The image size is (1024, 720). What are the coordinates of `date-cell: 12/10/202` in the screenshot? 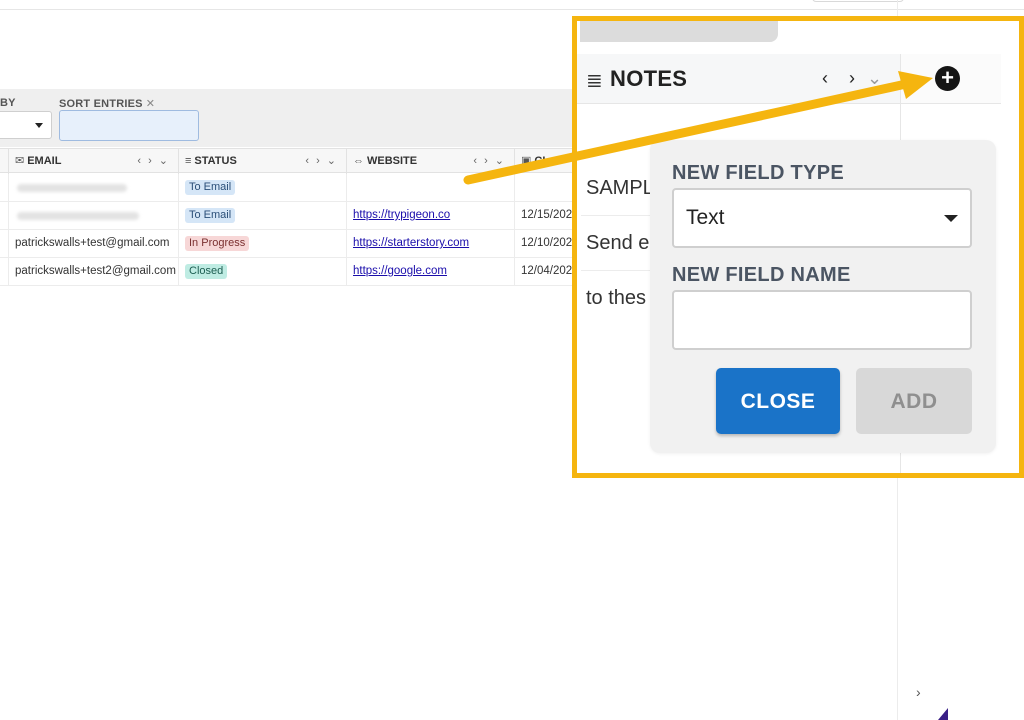 It's located at (543, 244).